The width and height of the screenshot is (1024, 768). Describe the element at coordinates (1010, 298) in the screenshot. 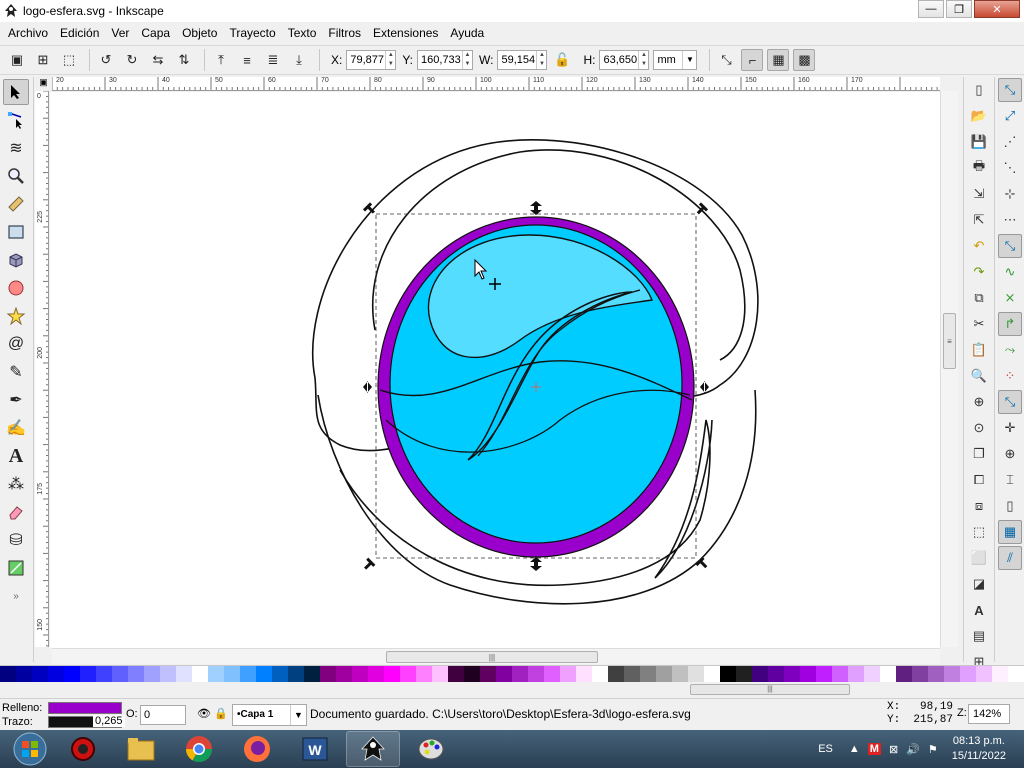

I see `snap-intersection-icon: ⨯` at that location.